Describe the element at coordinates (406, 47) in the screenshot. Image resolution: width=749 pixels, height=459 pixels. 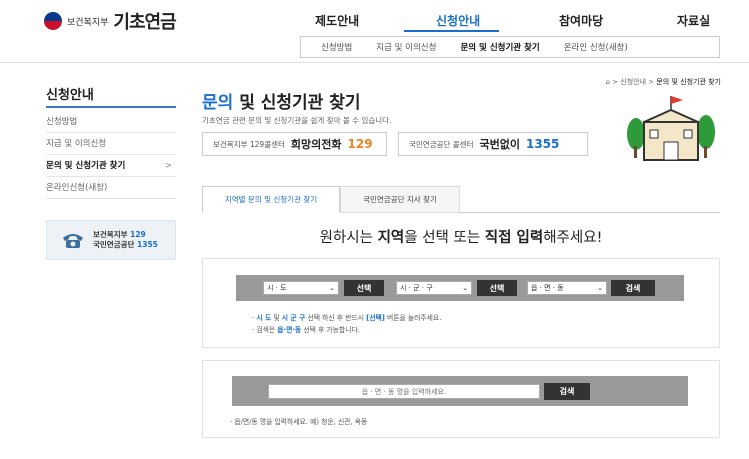
I see `subnav-payment-appeal: 지급 및 이의신청` at that location.